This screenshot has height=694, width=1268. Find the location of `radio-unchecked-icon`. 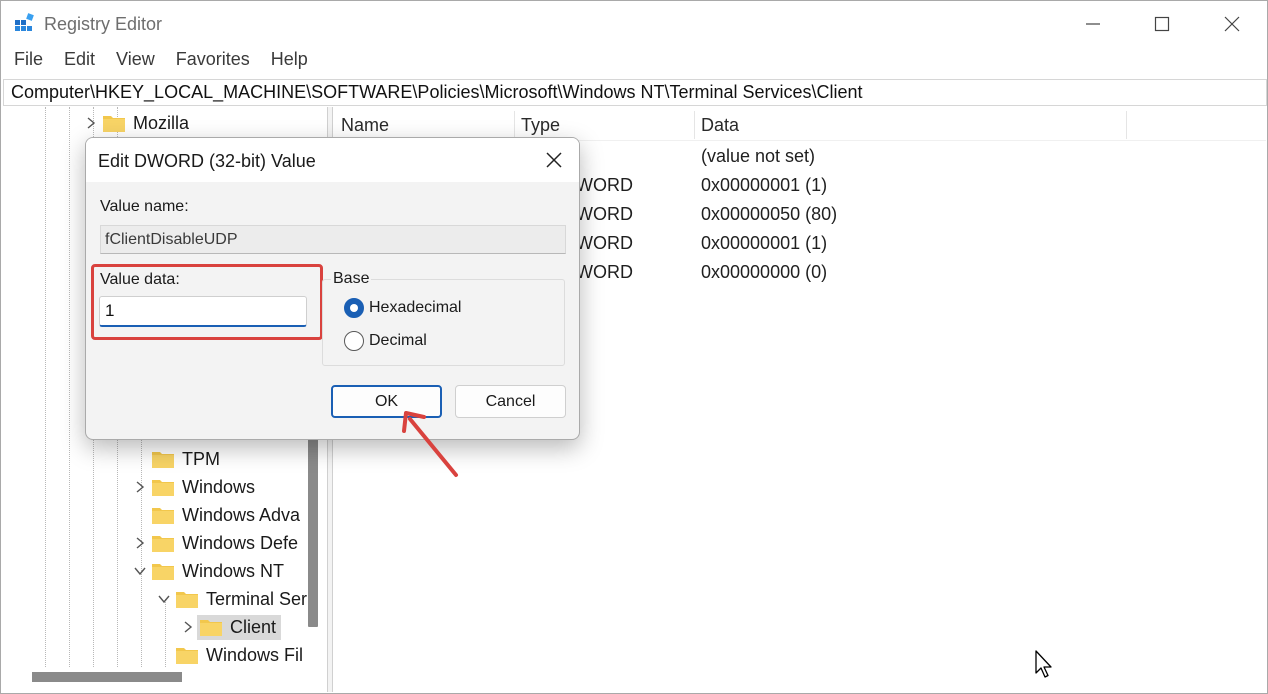

radio-unchecked-icon is located at coordinates (354, 341).